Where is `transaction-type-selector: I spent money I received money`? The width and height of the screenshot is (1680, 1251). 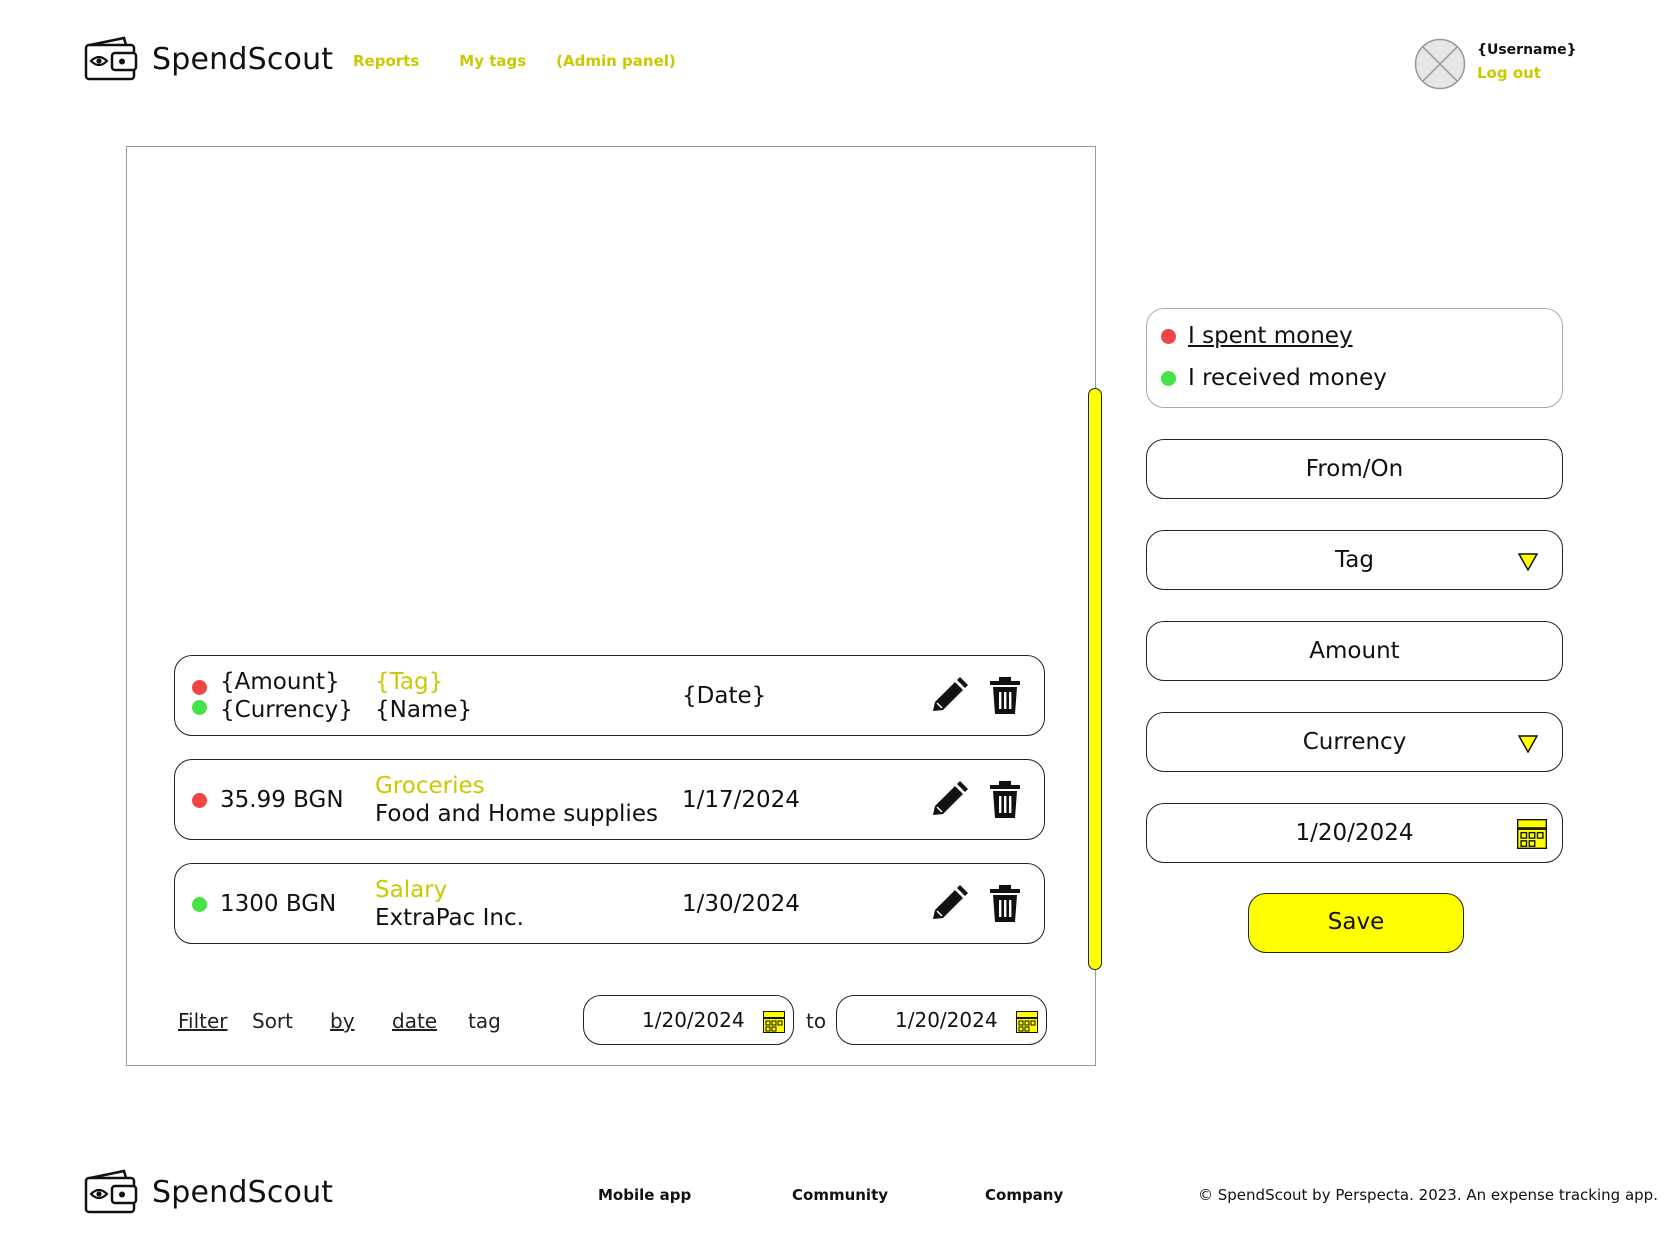
transaction-type-selector: I spent money I received money is located at coordinates (1354, 358).